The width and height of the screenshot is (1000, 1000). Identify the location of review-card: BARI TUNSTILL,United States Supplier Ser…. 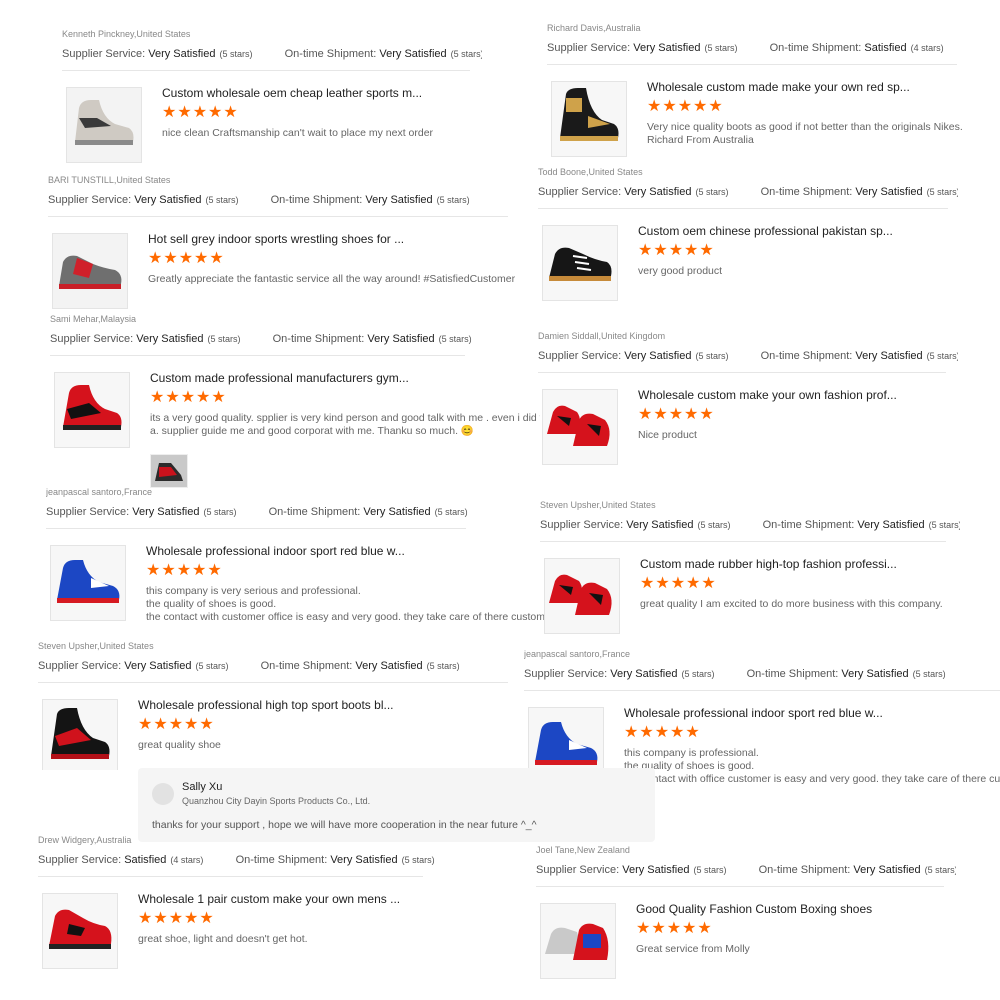
(288, 244).